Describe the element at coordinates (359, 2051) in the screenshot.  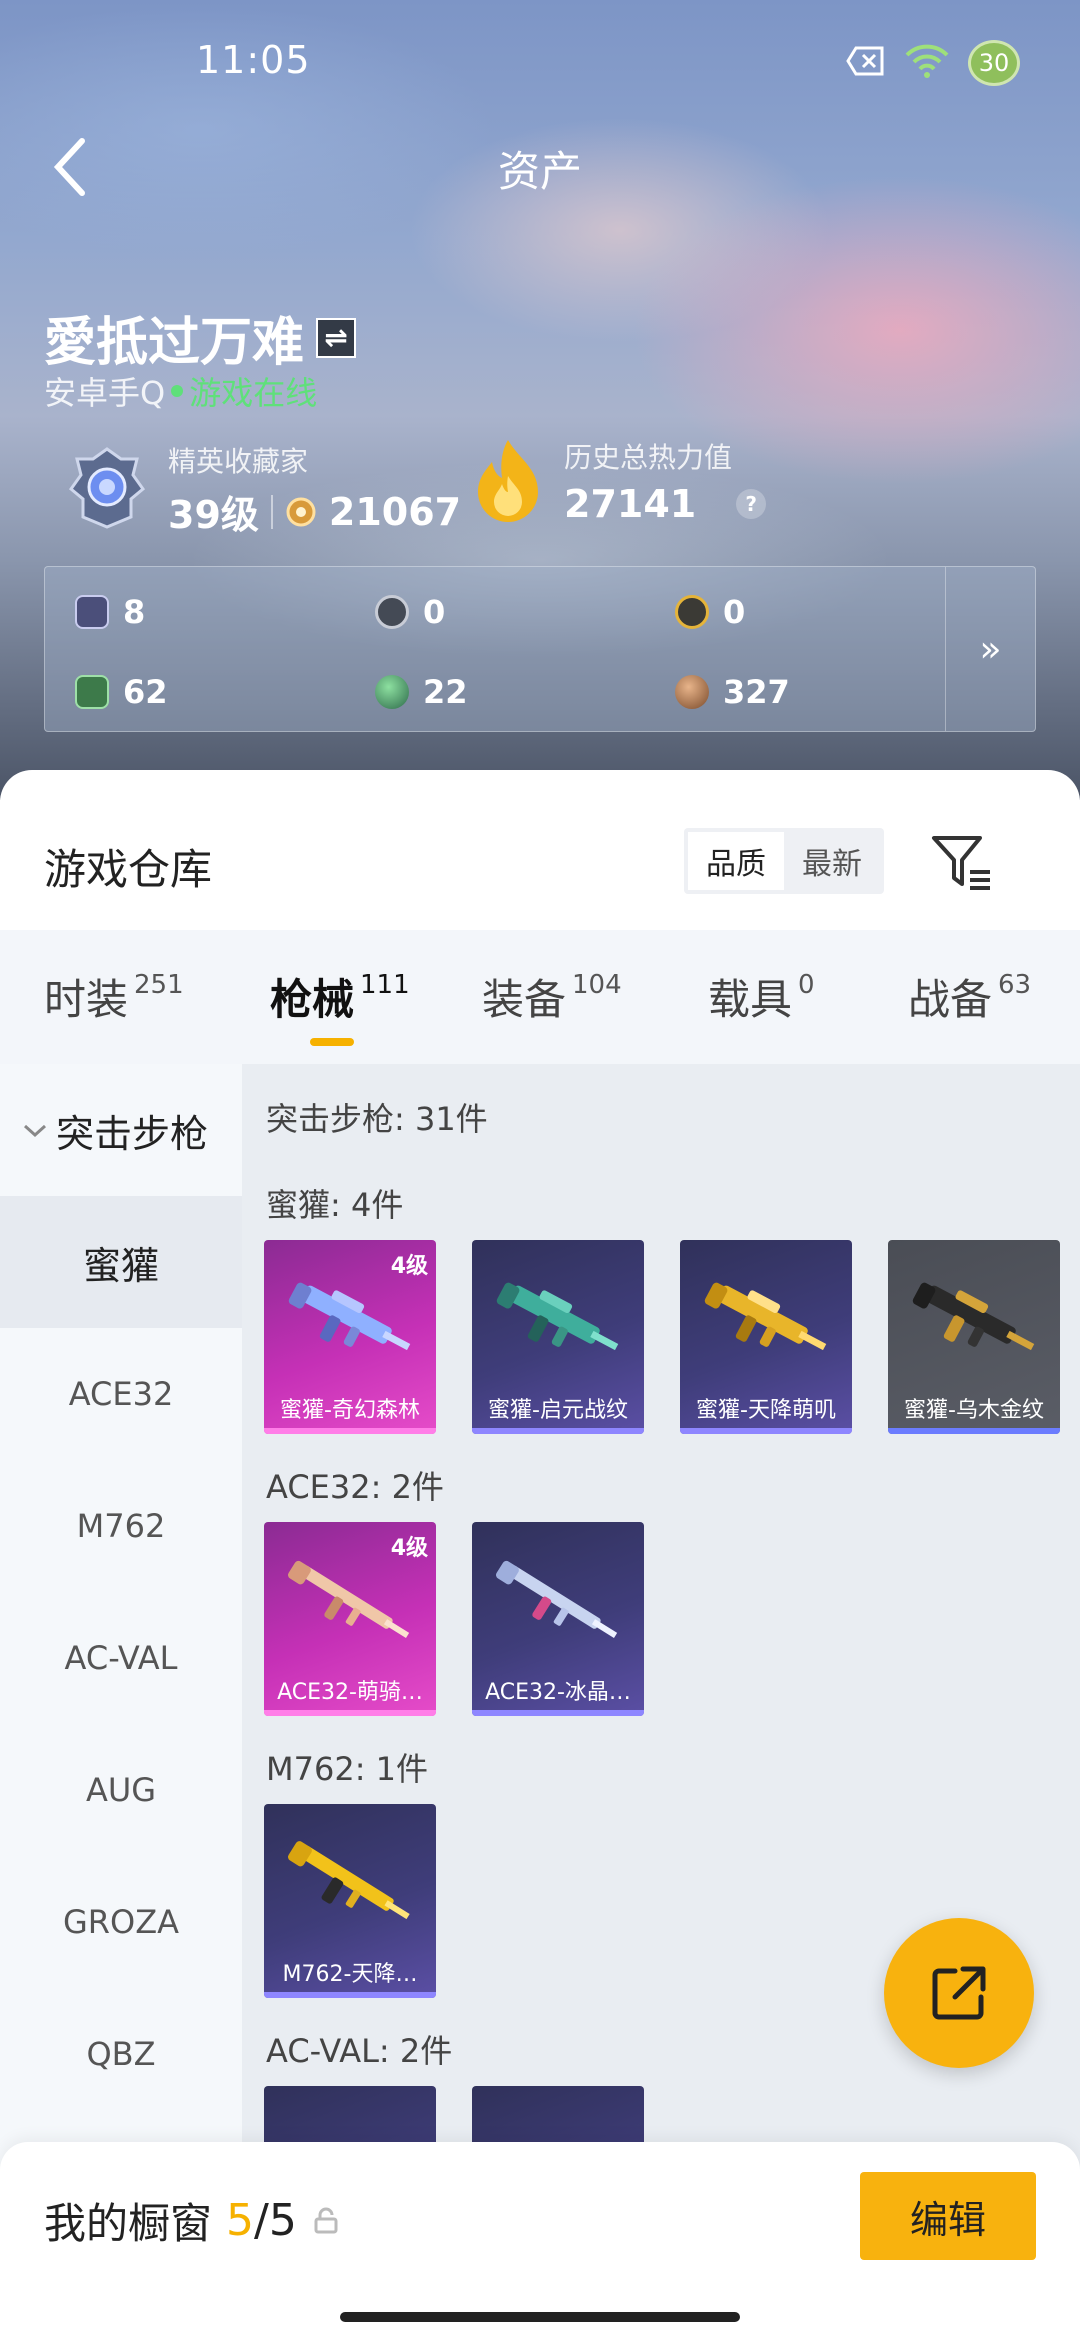
I see `group-title: AC-VAL: 2件` at that location.